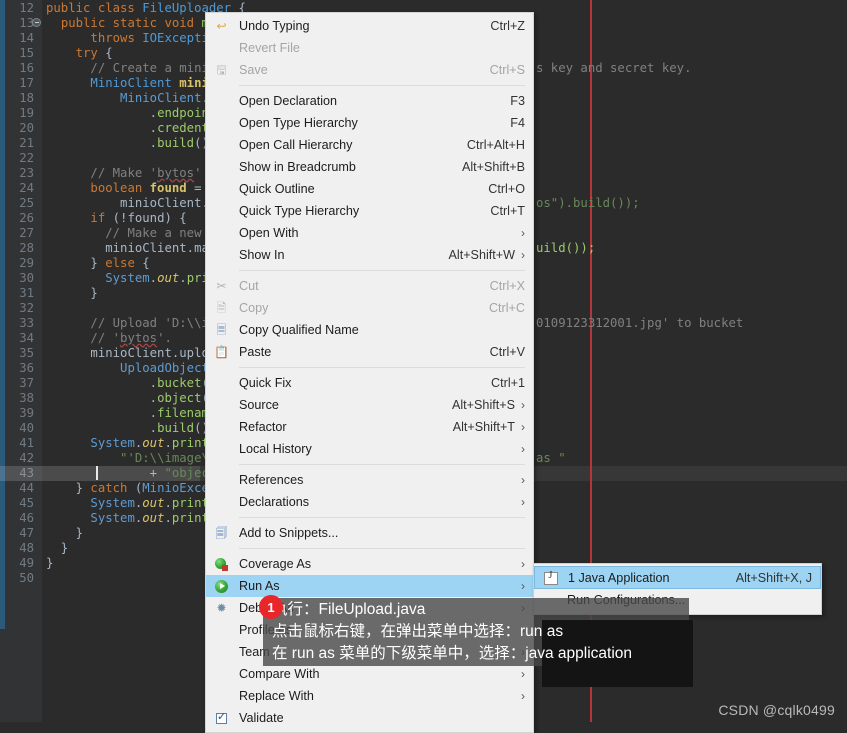 Image resolution: width=847 pixels, height=733 pixels. What do you see at coordinates (369, 586) in the screenshot?
I see `menu-item-run-as: Run As ›` at bounding box center [369, 586].